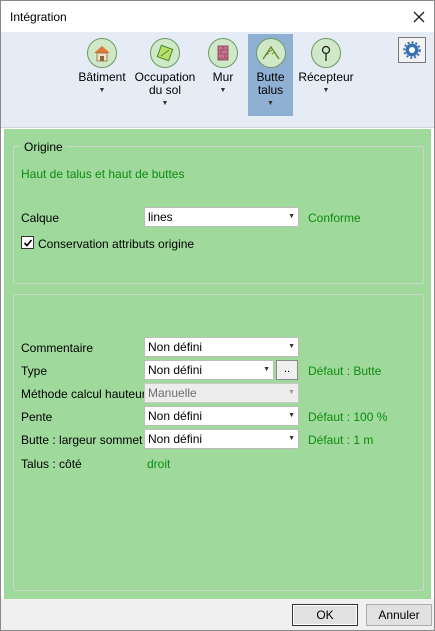 The height and width of the screenshot is (631, 435). I want to click on cote-value: droit, so click(159, 464).